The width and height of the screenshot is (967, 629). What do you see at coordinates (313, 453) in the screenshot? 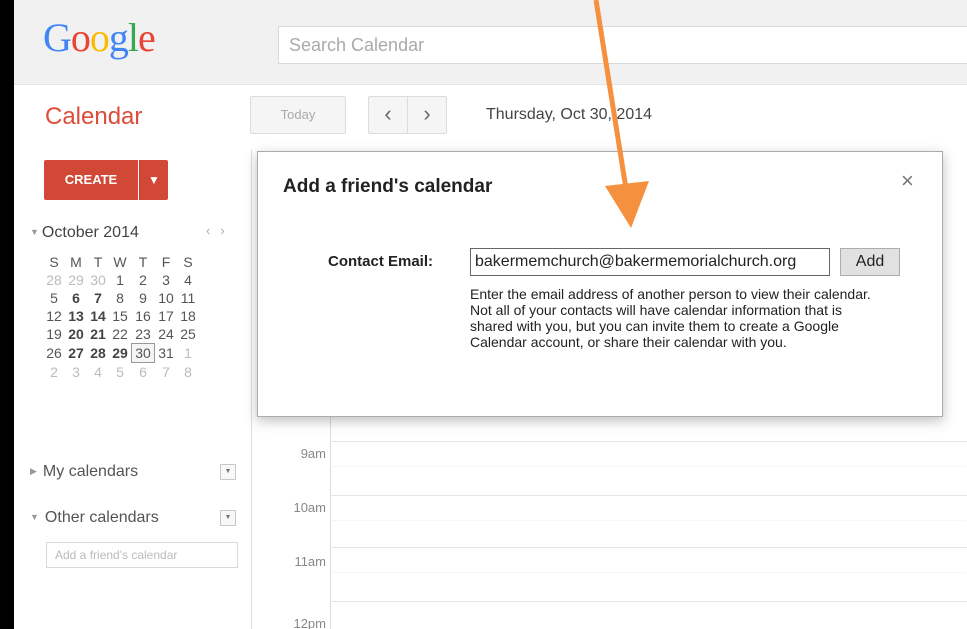
I see `hour-label: 9am` at bounding box center [313, 453].